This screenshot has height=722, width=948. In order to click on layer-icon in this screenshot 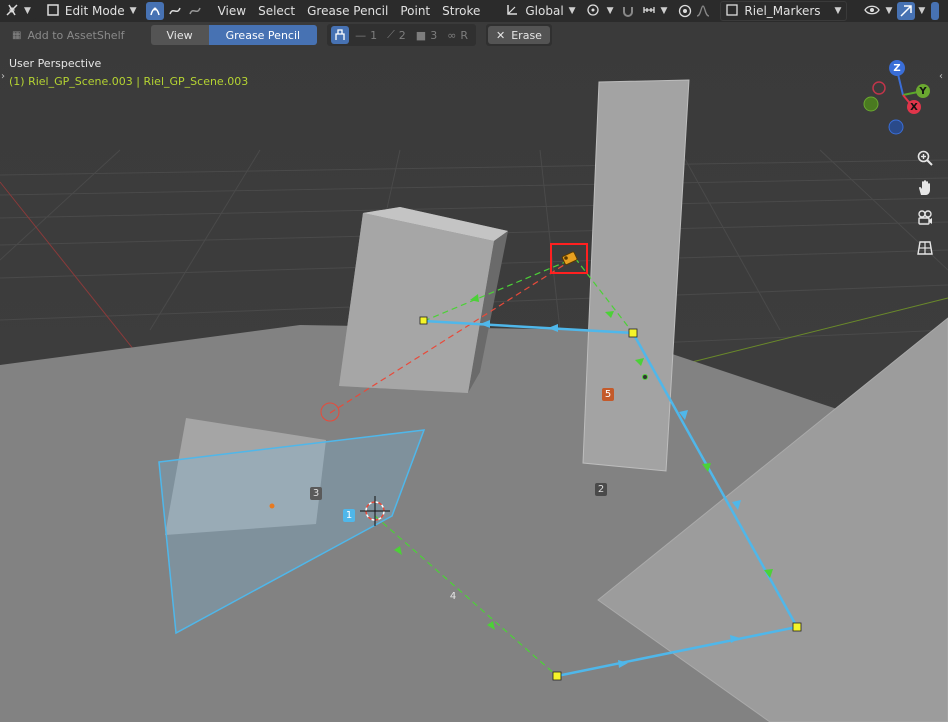, I will do `click(732, 11)`.